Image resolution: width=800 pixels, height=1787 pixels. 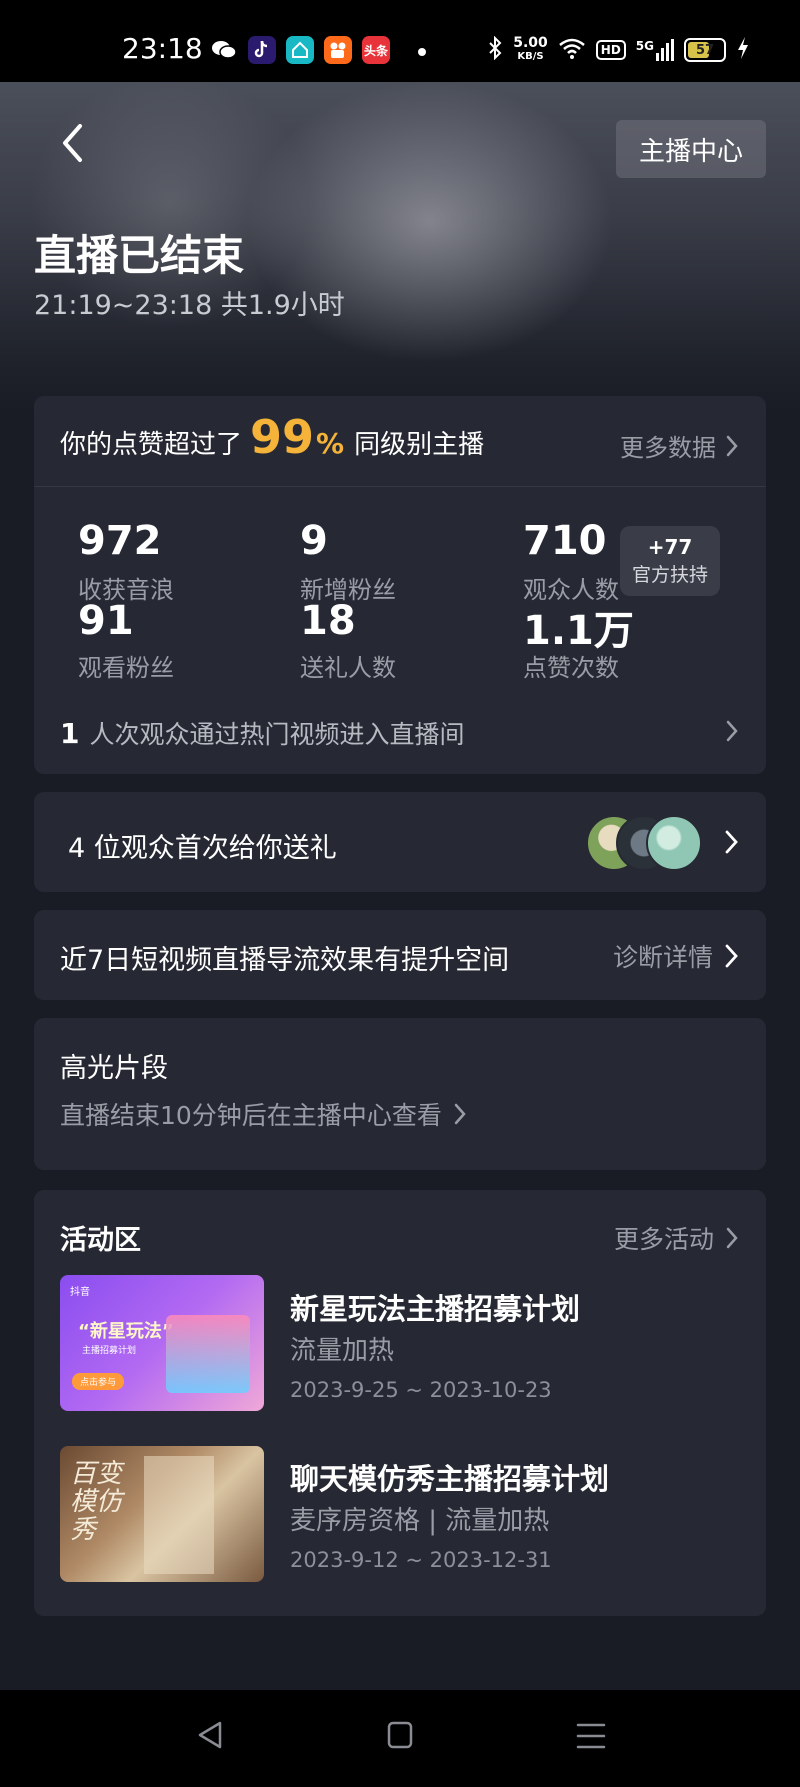 What do you see at coordinates (610, 50) in the screenshot?
I see `hd-badge: HD` at bounding box center [610, 50].